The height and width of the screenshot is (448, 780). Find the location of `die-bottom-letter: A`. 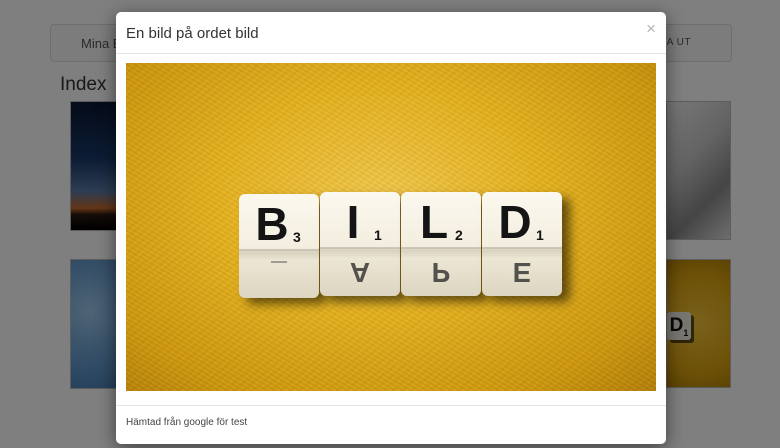

die-bottom-letter: A is located at coordinates (360, 272).